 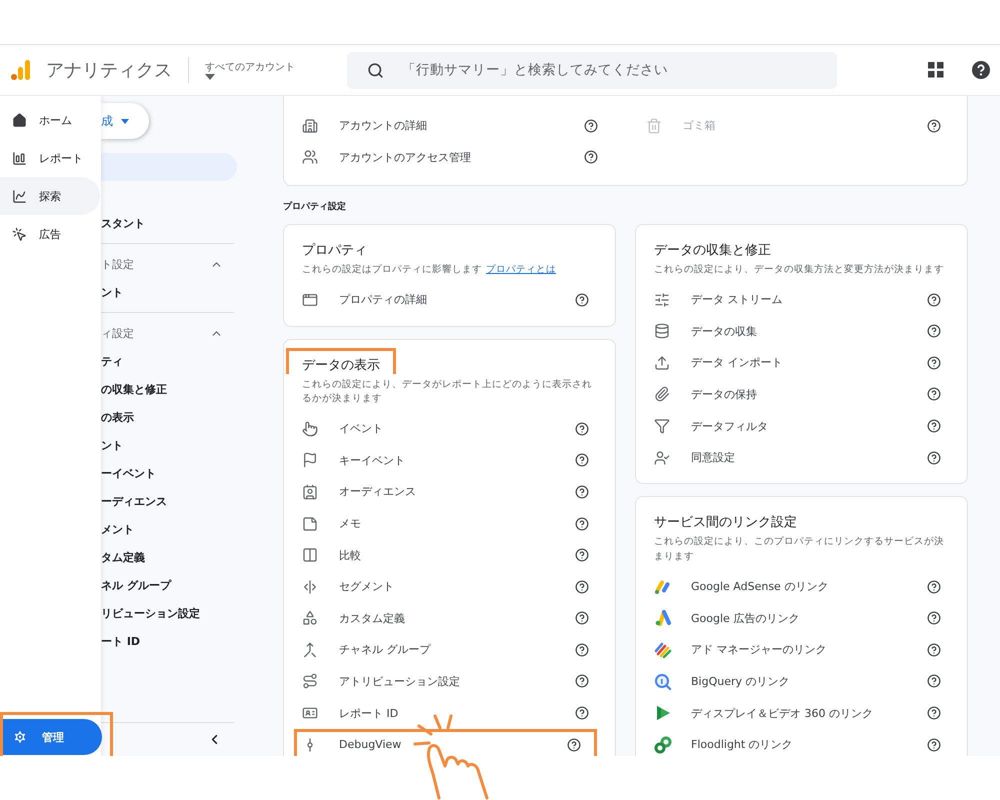 I want to click on settings-link: キーイベント, so click(x=457, y=460).